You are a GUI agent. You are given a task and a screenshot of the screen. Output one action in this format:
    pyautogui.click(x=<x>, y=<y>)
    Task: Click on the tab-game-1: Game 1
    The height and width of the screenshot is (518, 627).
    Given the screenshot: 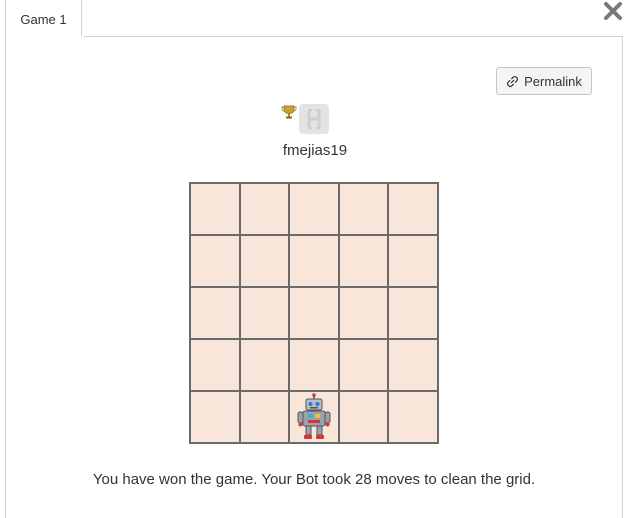 What is the action you would take?
    pyautogui.click(x=43, y=18)
    